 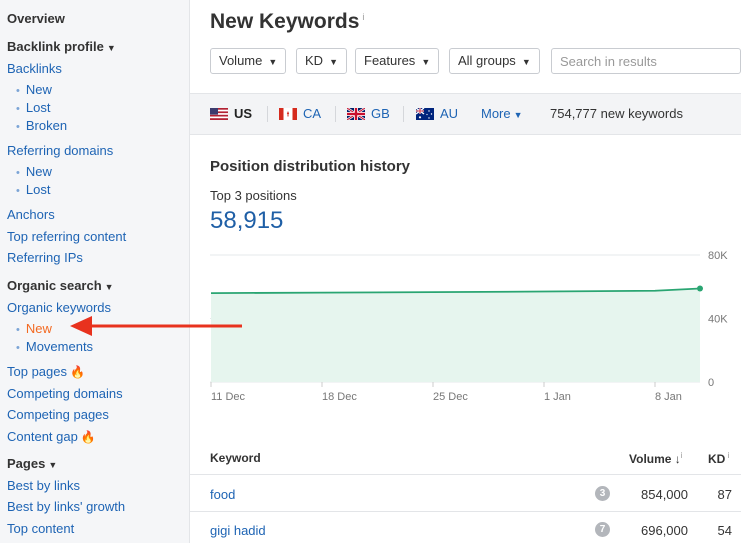 I want to click on sidebar-item-rd-lost: • Lost, so click(x=33, y=189).